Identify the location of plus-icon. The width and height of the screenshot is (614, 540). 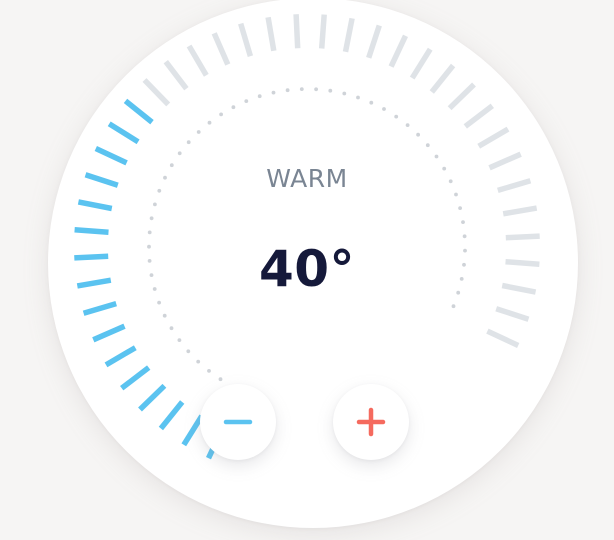
(371, 422).